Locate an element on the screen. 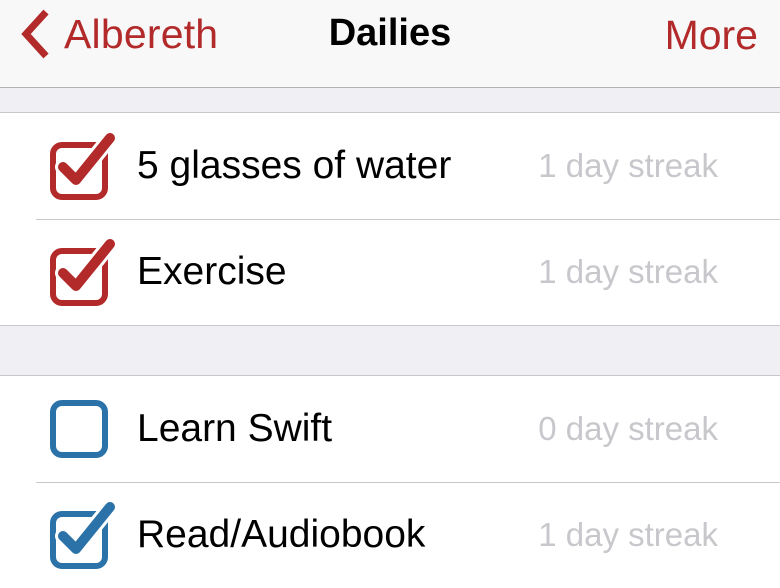 This screenshot has height=588, width=780. item-title: Read/Audiobook is located at coordinates (281, 534).